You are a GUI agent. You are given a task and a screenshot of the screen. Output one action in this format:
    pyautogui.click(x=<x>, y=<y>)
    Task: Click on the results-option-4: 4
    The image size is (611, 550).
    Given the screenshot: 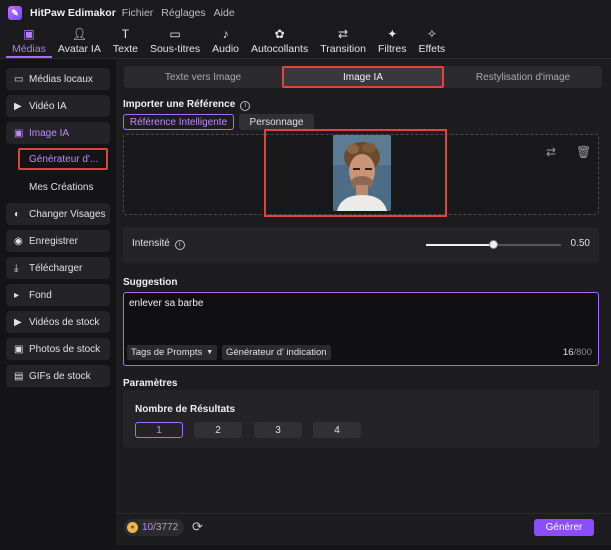 What is the action you would take?
    pyautogui.click(x=337, y=430)
    